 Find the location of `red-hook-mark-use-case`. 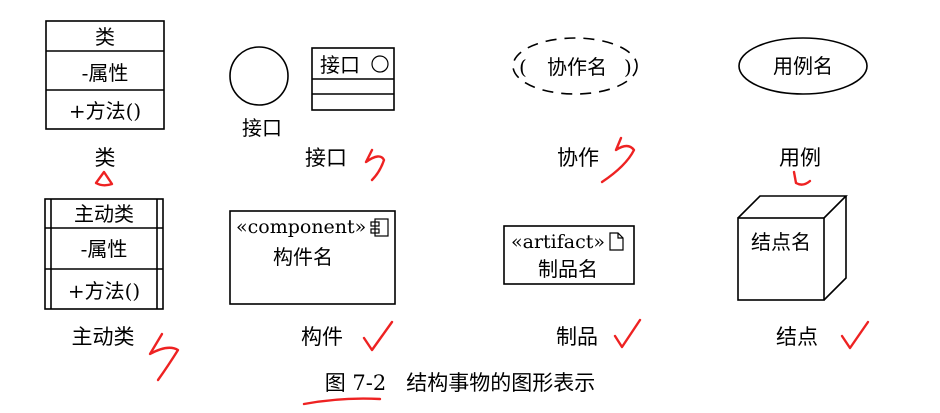

red-hook-mark-use-case is located at coordinates (802, 178).